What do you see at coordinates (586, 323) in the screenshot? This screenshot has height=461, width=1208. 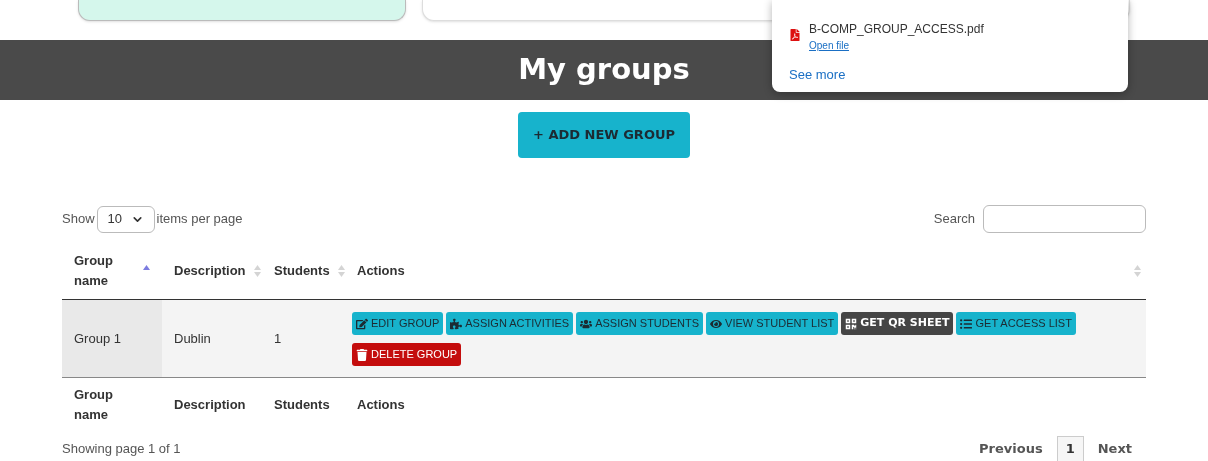 I see `users-icon` at bounding box center [586, 323].